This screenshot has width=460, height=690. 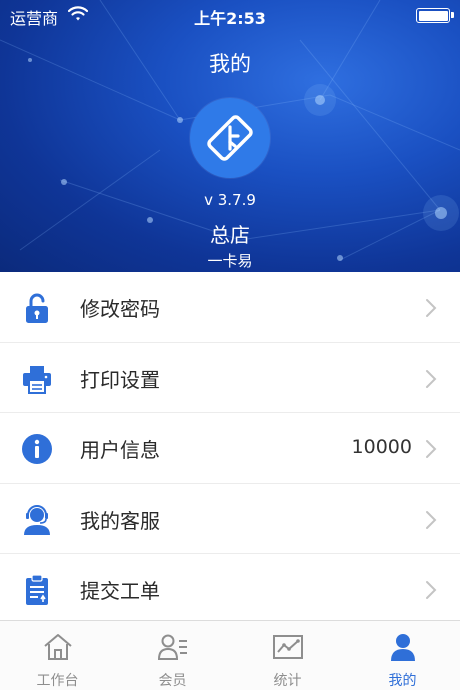 What do you see at coordinates (120, 309) in the screenshot?
I see `menu-item-label: 修改密码` at bounding box center [120, 309].